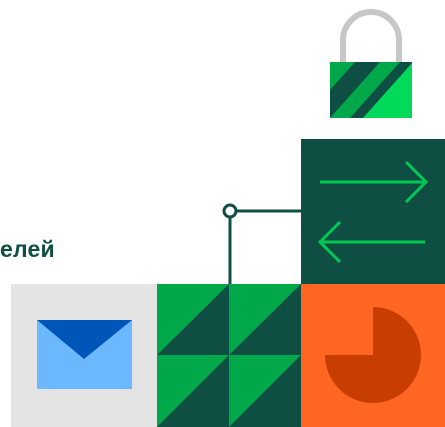 The image size is (445, 427). I want to click on lock-icon, so click(371, 63).